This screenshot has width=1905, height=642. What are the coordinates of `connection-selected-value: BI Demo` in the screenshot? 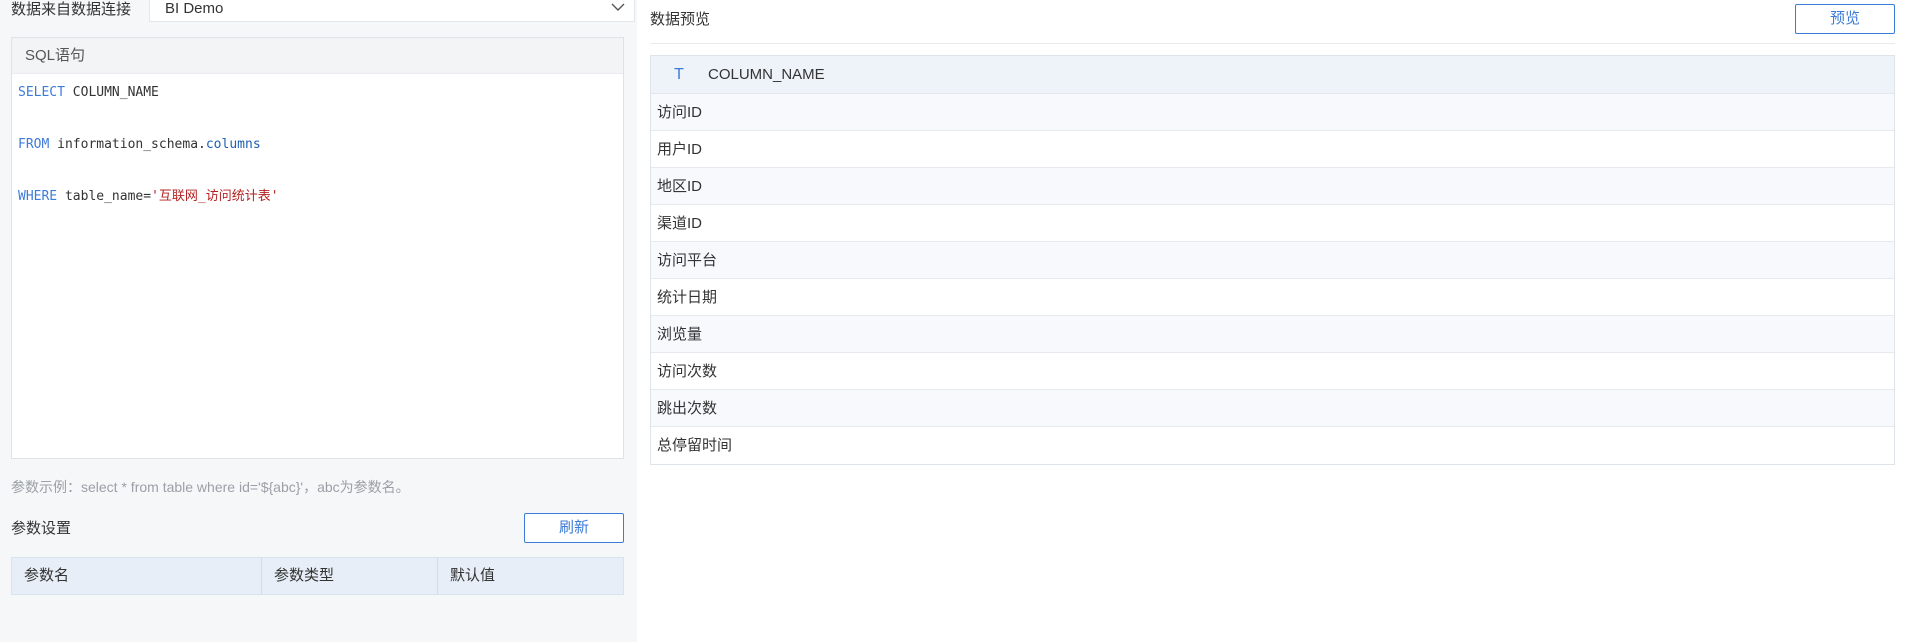 It's located at (194, 8).